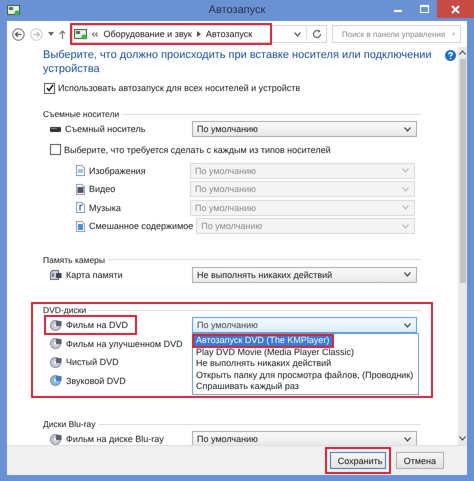 The image size is (474, 481). I want to click on dropdown-caret-icon, so click(297, 34).